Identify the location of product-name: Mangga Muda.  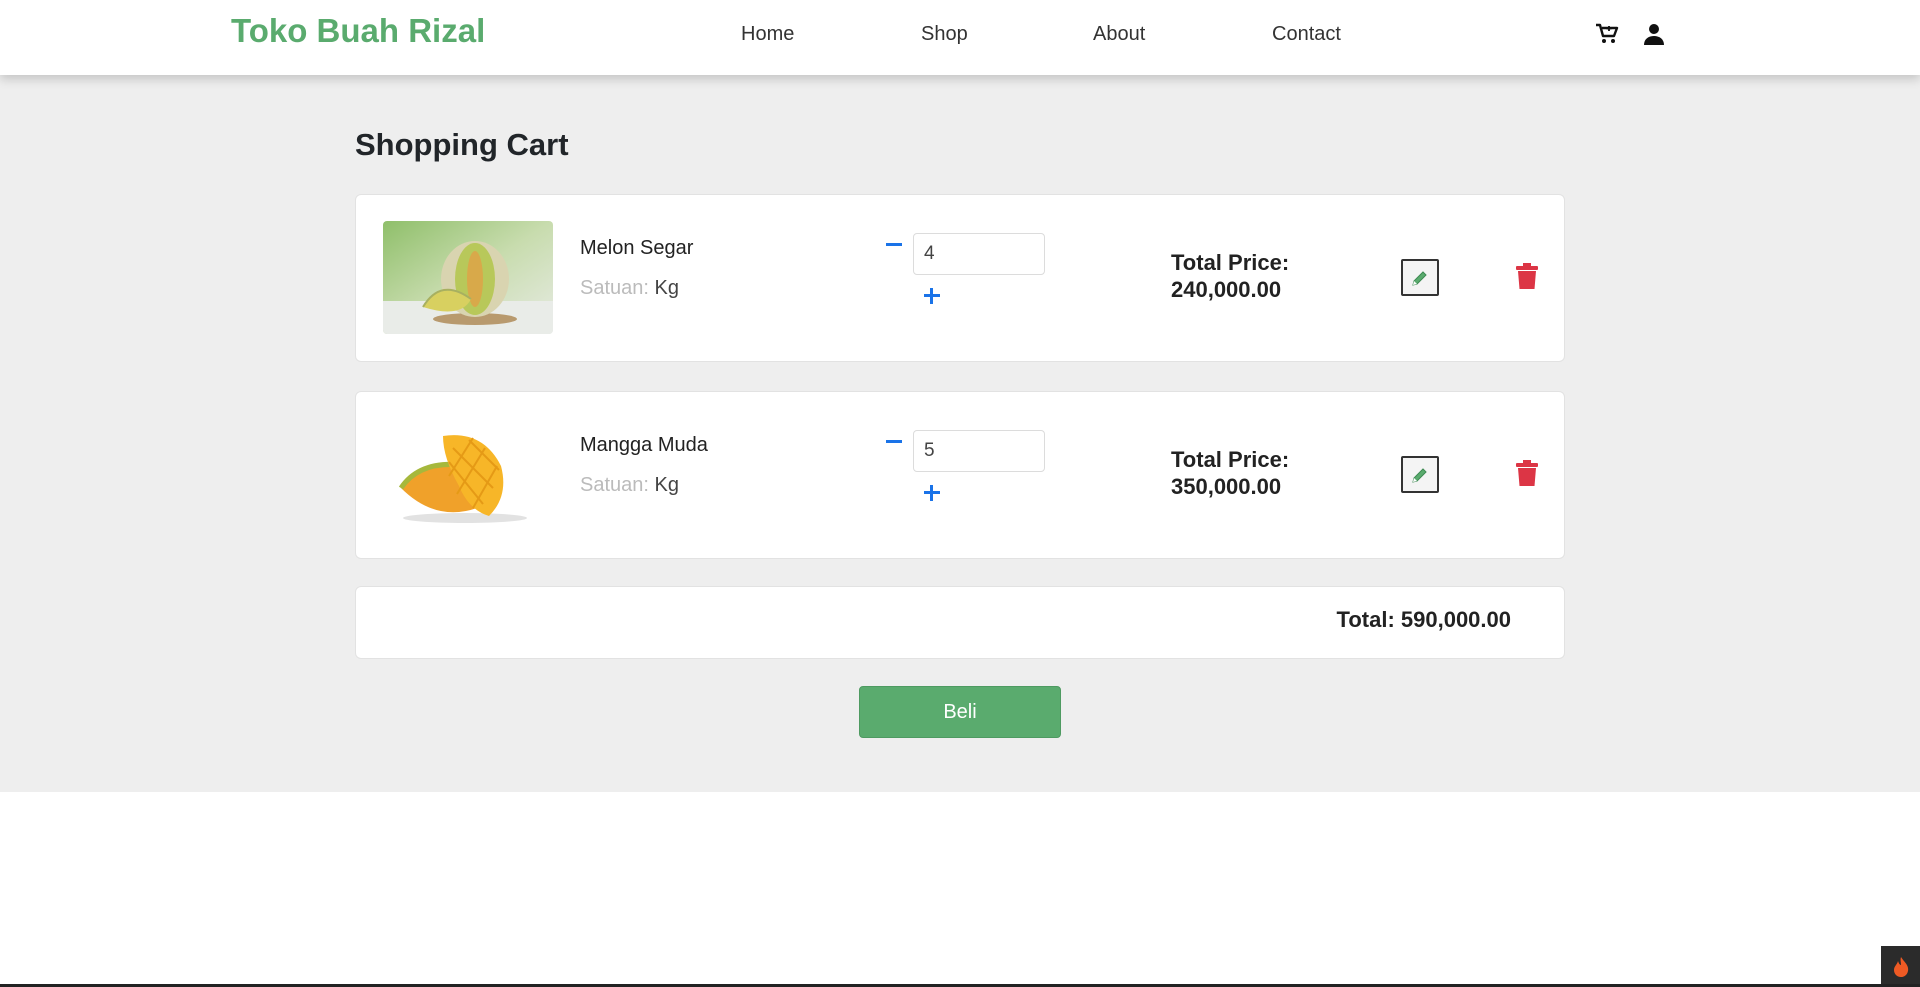
(644, 445).